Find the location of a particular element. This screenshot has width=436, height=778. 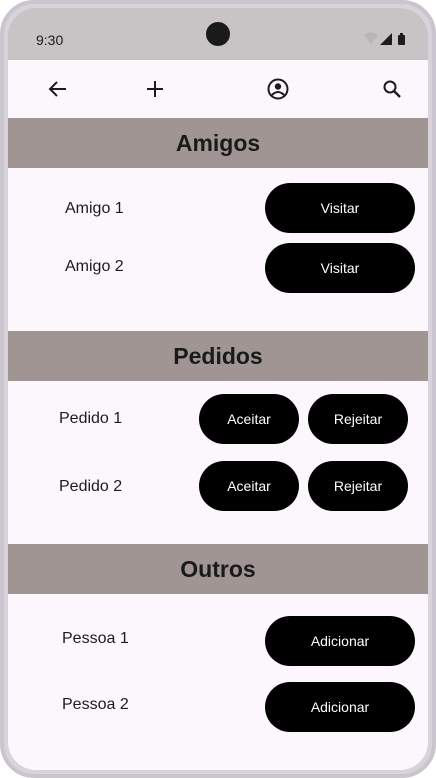

arrow-back-icon is located at coordinates (58, 89).